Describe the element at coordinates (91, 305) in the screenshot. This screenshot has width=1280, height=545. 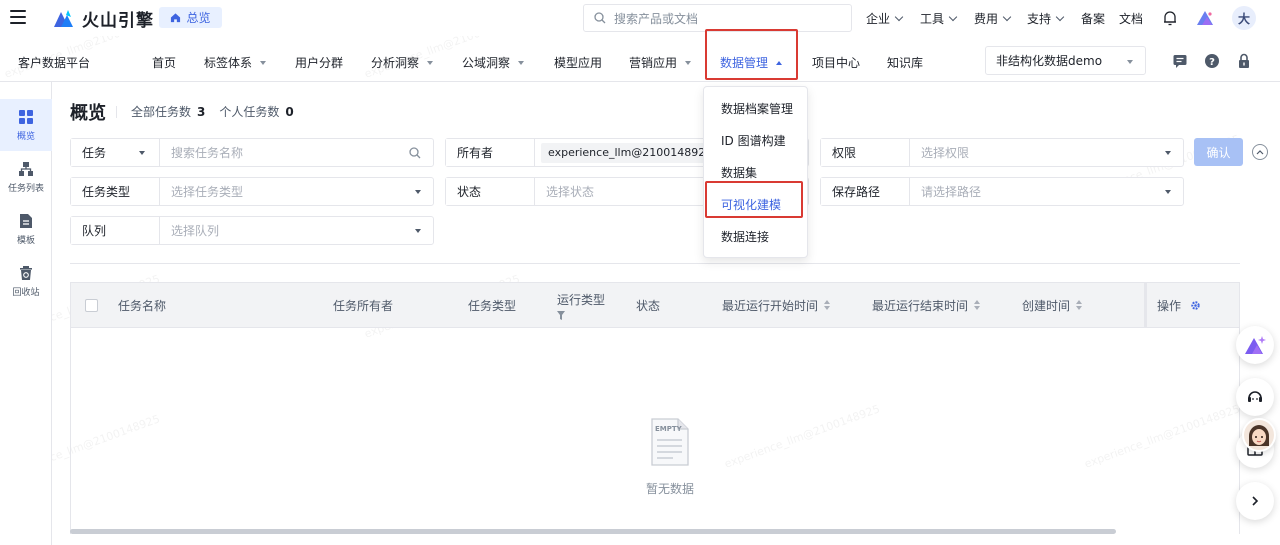
I see `select-all-checkbox` at that location.